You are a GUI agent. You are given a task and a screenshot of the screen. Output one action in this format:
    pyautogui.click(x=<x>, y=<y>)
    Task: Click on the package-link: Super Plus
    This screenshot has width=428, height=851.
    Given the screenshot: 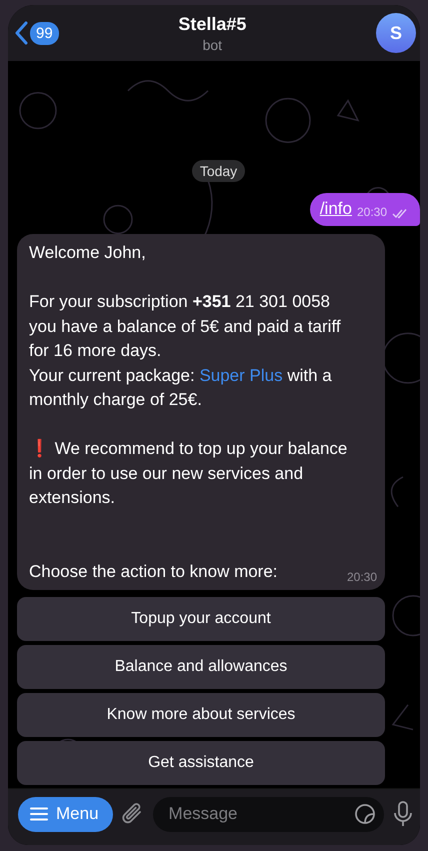 What is the action you would take?
    pyautogui.click(x=241, y=375)
    